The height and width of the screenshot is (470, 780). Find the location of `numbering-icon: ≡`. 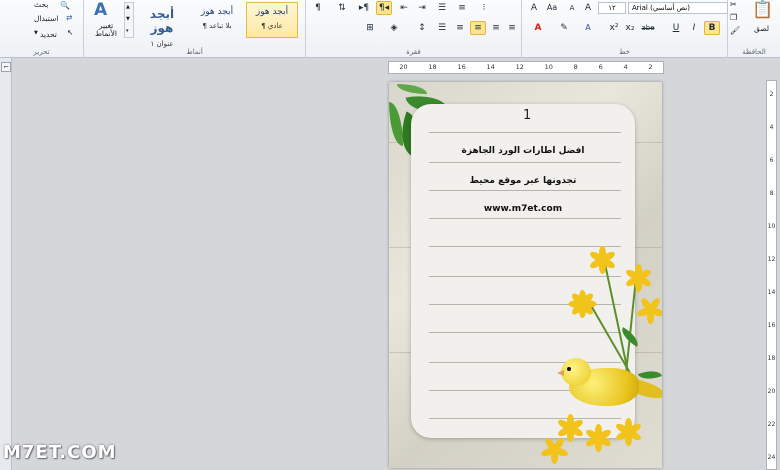

numbering-icon: ≡ is located at coordinates (462, 8).